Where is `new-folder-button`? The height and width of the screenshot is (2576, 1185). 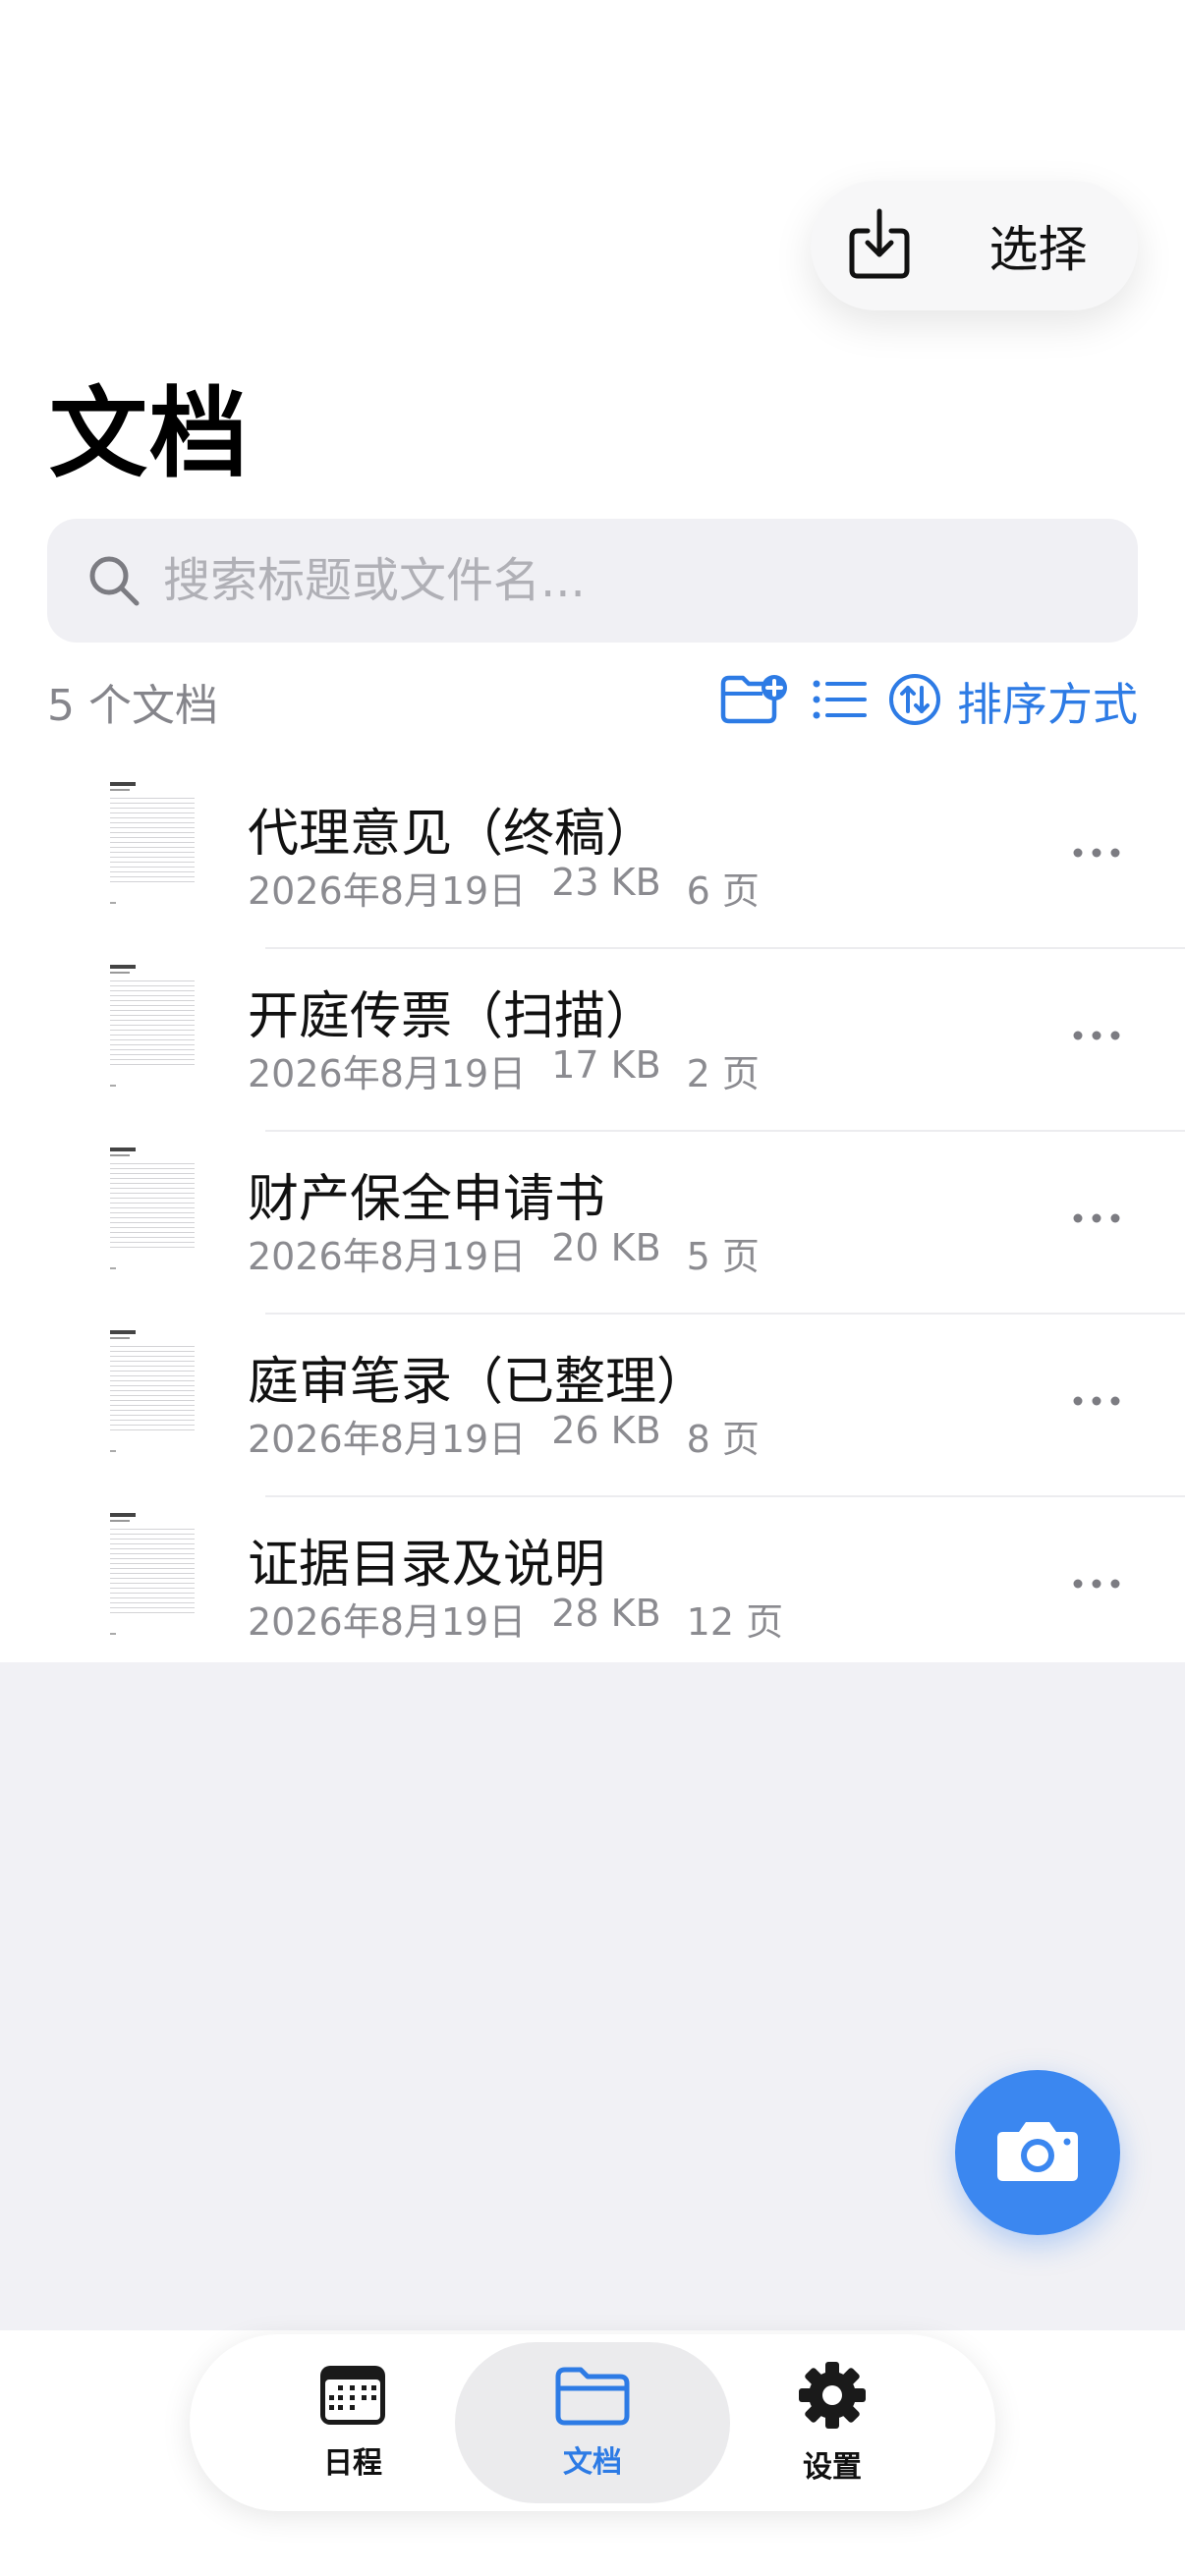
new-folder-button is located at coordinates (753, 701).